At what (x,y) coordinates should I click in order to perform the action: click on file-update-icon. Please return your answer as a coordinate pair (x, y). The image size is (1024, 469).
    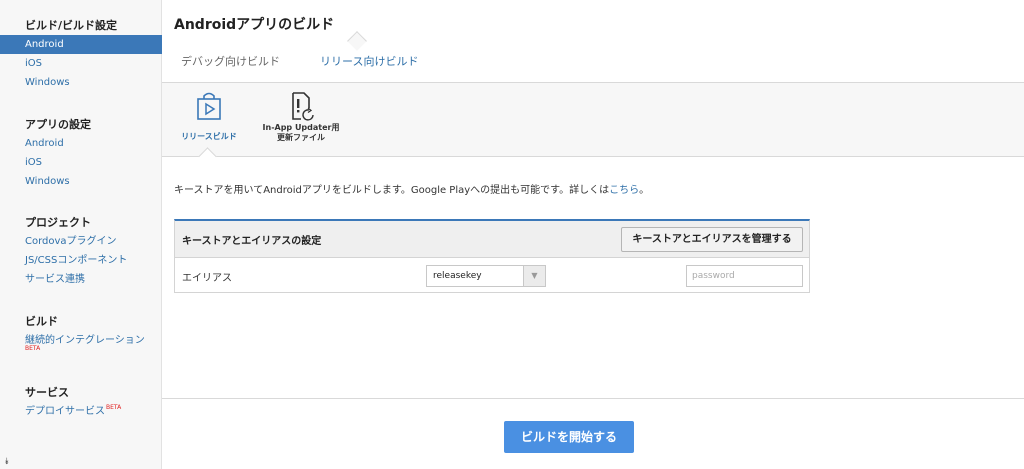
    Looking at the image, I should click on (303, 106).